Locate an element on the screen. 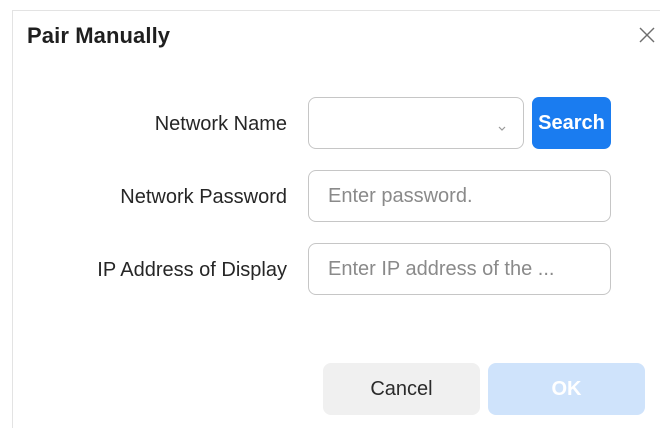  close-button is located at coordinates (647, 35).